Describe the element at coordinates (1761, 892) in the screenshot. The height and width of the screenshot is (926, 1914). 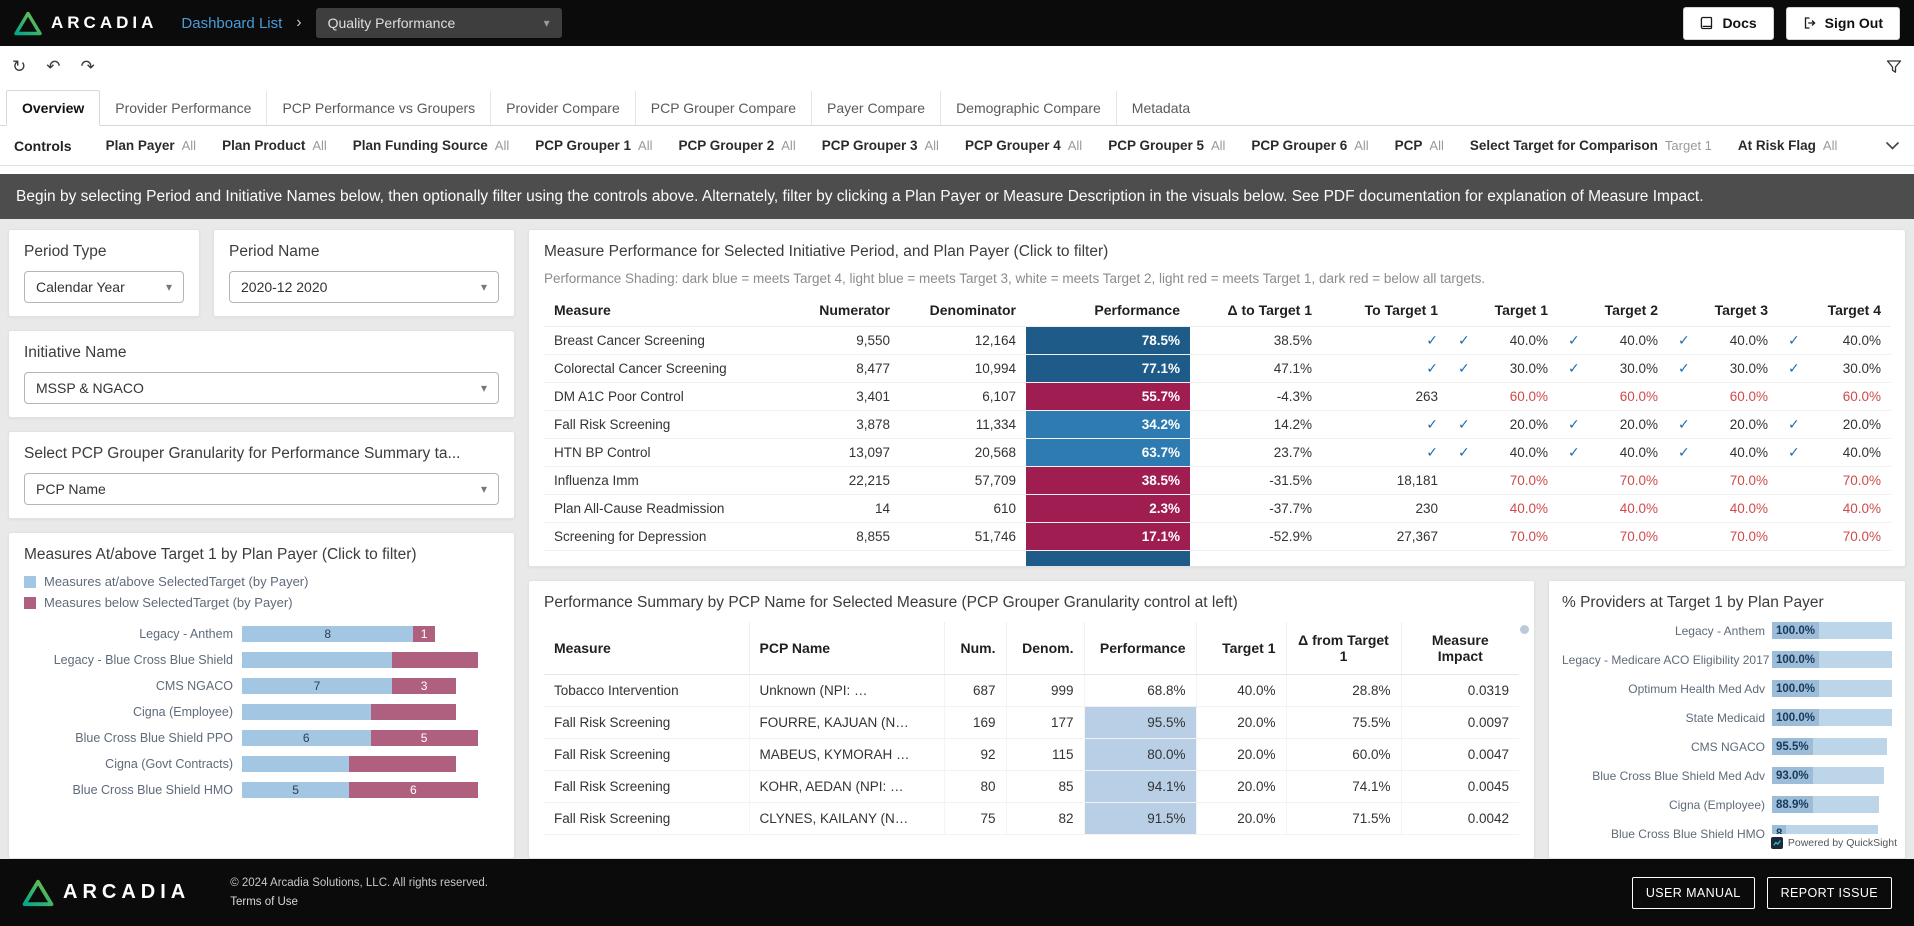
I see `footer-buttons: USER MANUAL REPORT ISSUE` at that location.